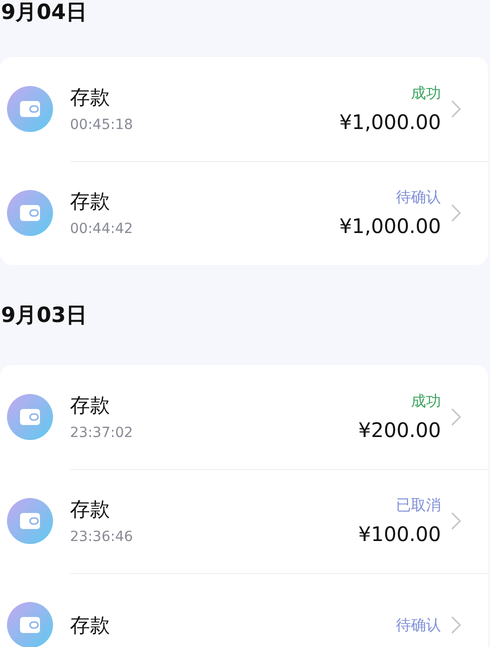  I want to click on record-time: 23:37:02, so click(102, 433).